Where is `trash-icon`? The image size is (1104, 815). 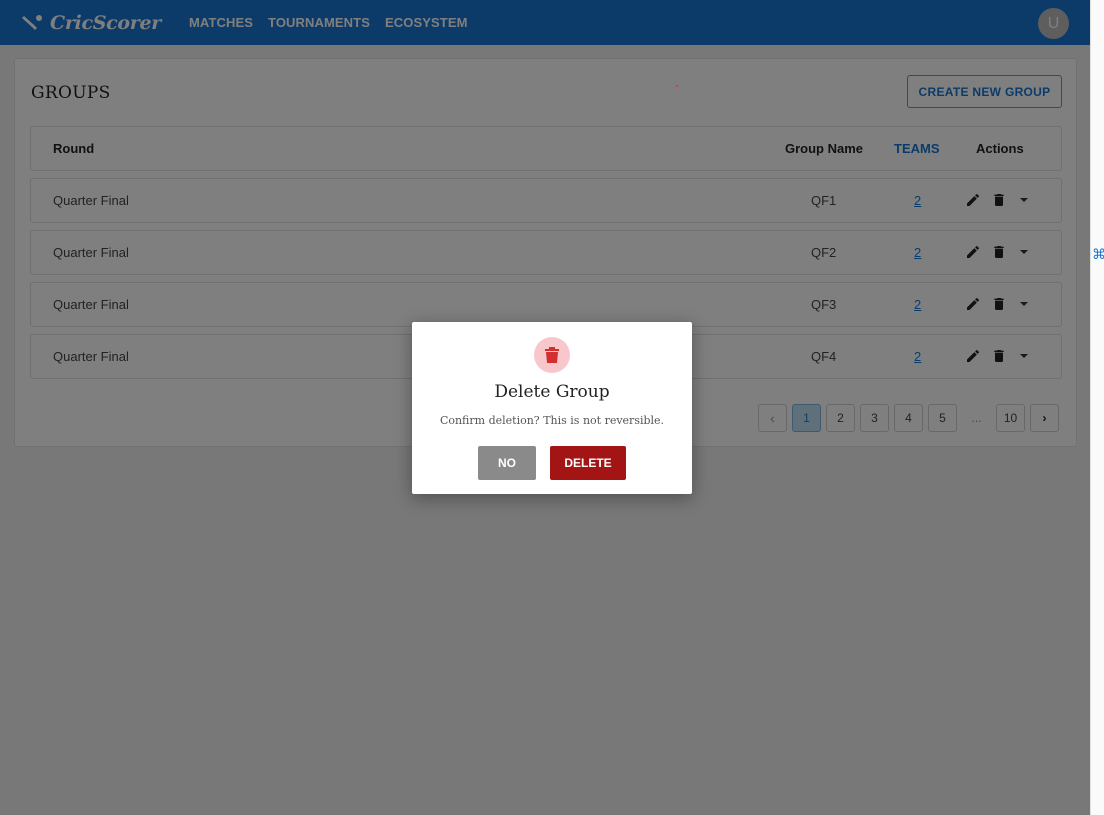 trash-icon is located at coordinates (552, 355).